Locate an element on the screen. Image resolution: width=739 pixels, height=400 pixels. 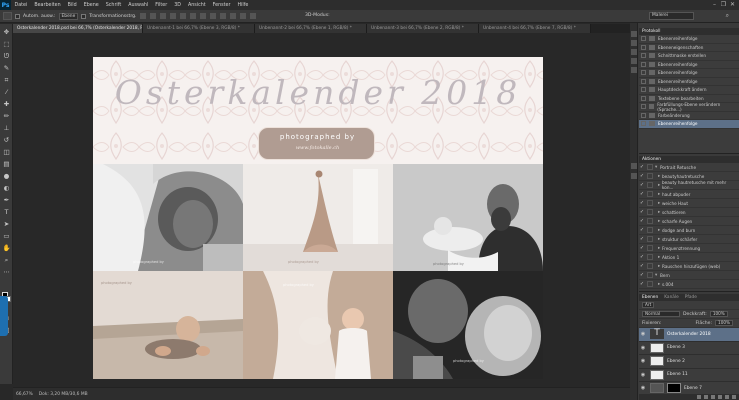
history-panel-icon is located at coordinates (634, 34).